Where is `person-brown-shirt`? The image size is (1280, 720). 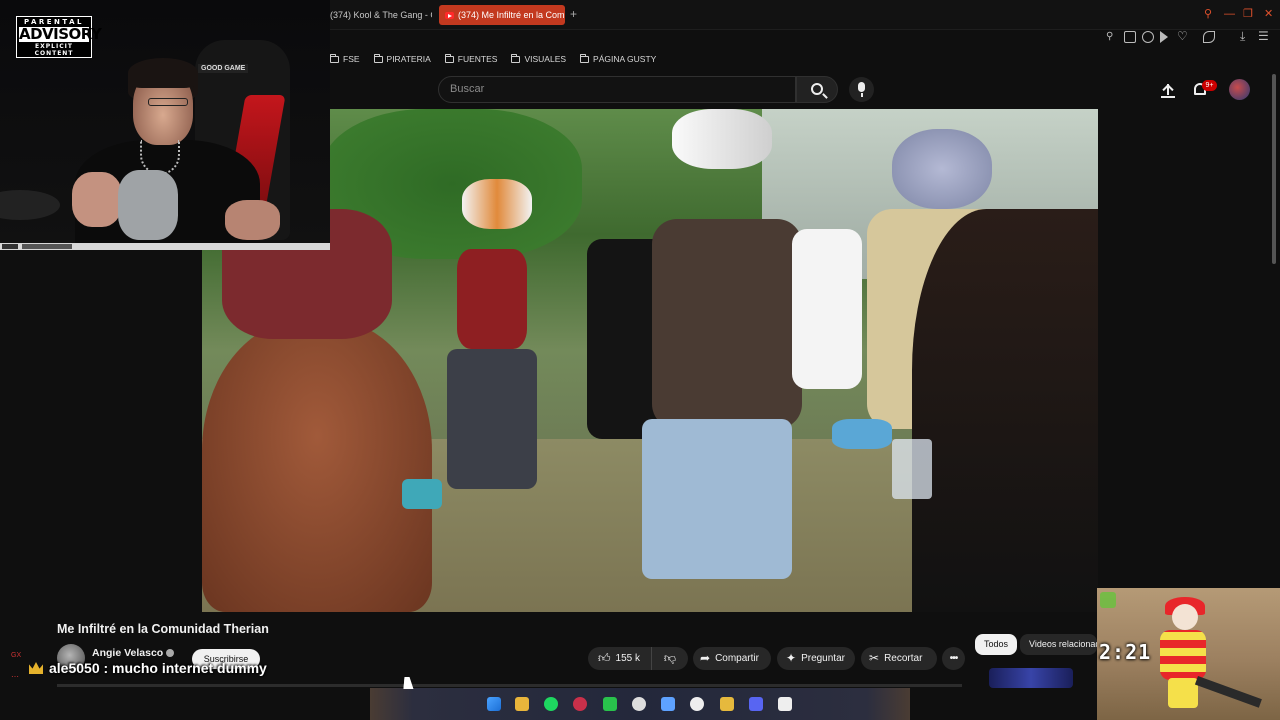
person-brown-shirt is located at coordinates (727, 324).